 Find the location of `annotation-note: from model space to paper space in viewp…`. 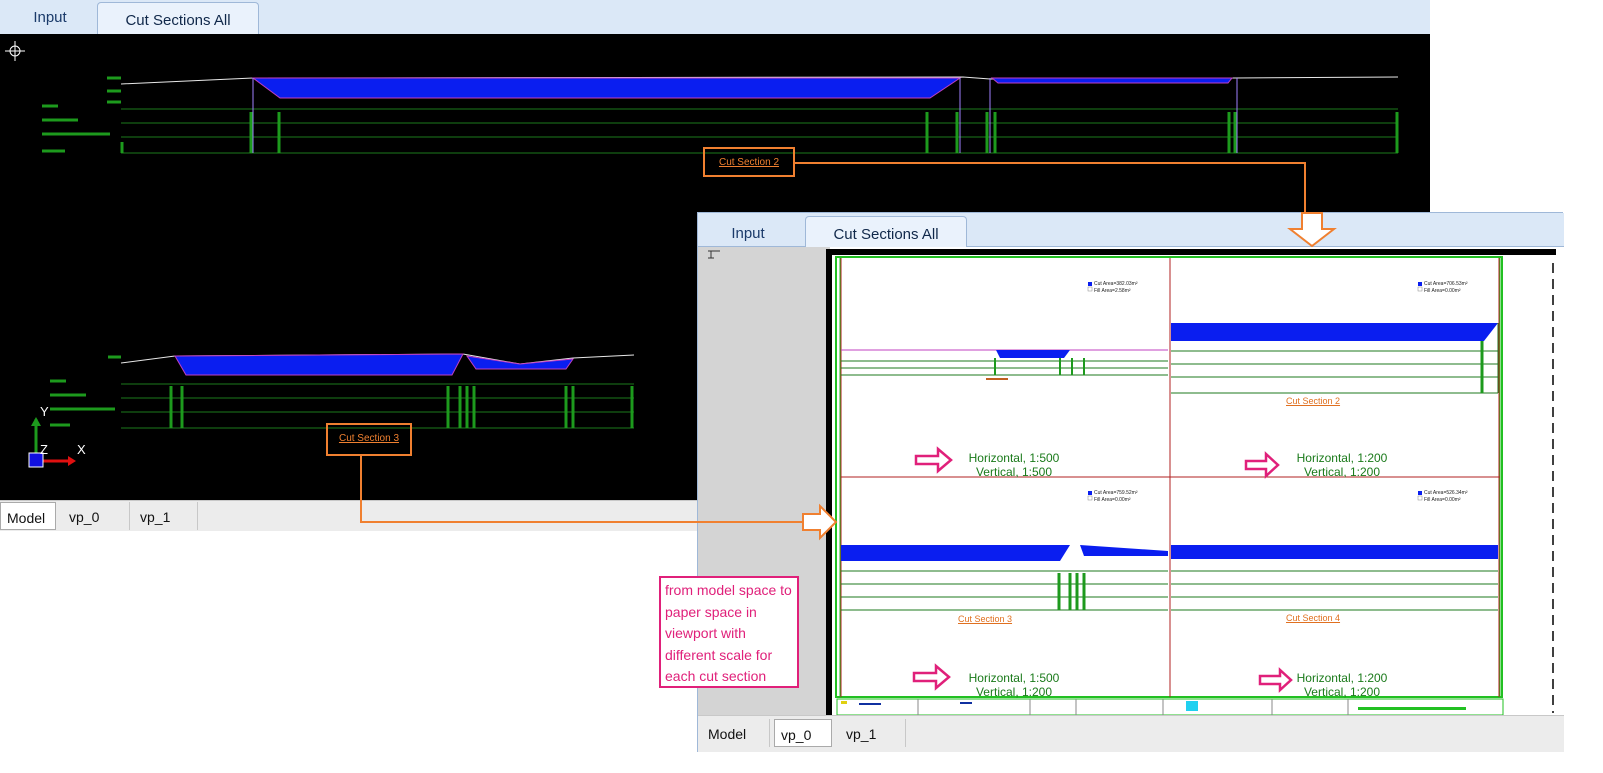

annotation-note: from model space to paper space in viewp… is located at coordinates (729, 632).